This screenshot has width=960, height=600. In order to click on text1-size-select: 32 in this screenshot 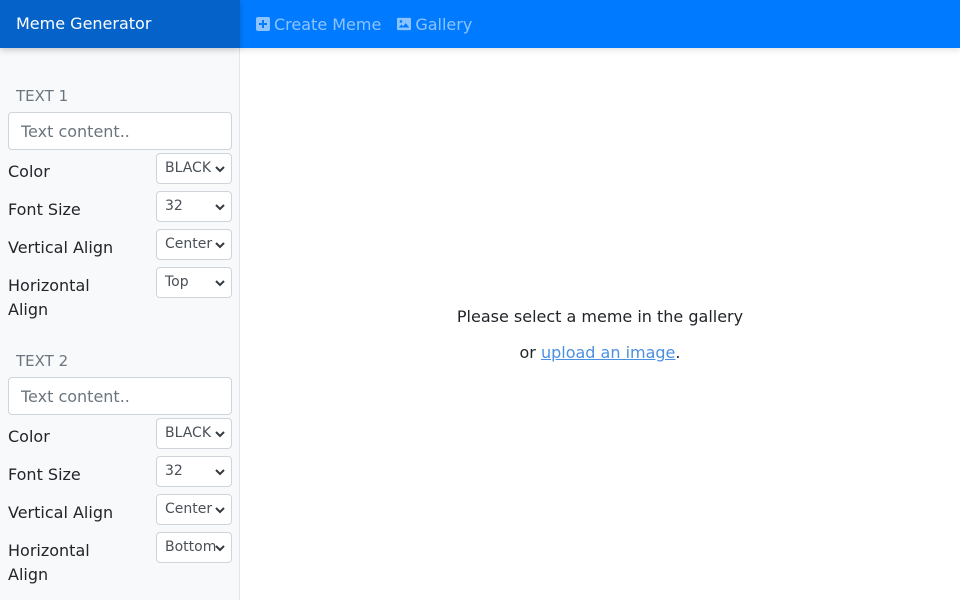, I will do `click(194, 206)`.